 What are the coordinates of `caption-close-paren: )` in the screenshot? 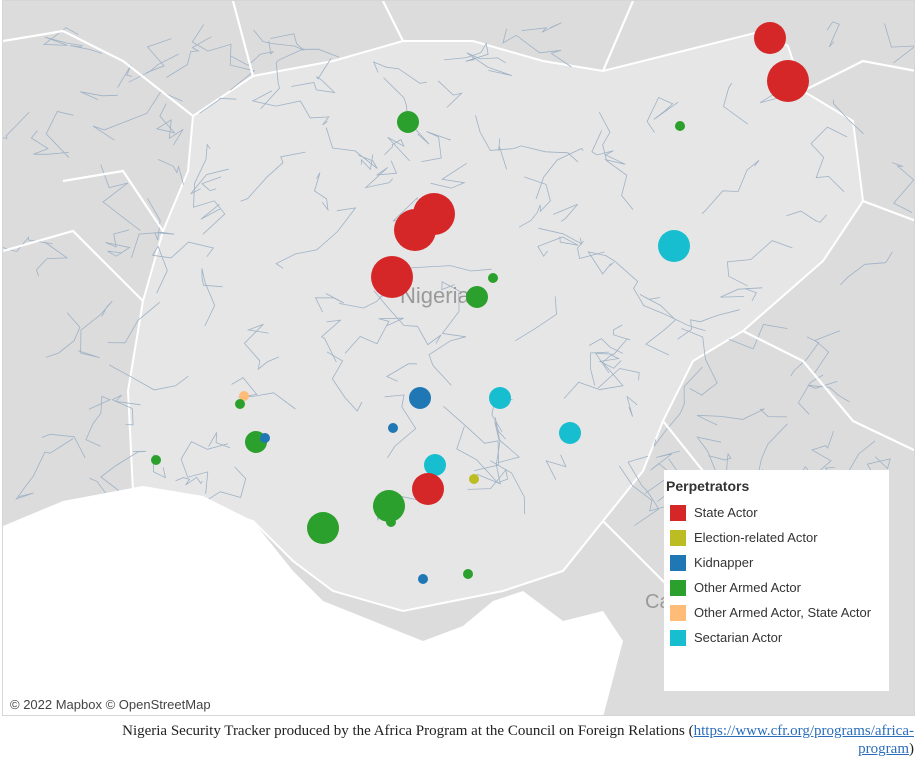 It's located at (911, 749).